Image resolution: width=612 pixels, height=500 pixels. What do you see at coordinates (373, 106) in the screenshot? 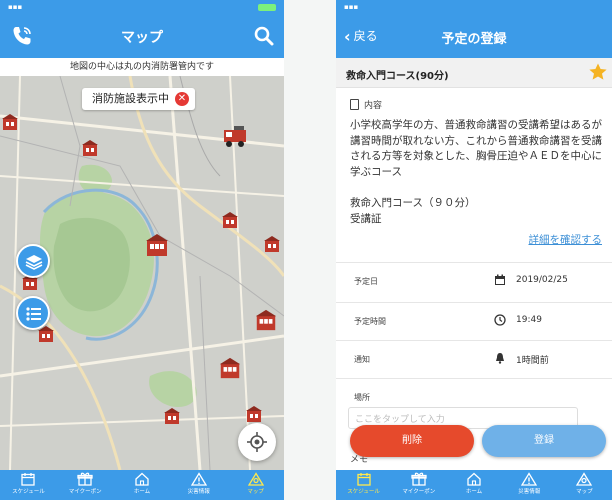
I see `content-label-text: 内容` at bounding box center [373, 106].